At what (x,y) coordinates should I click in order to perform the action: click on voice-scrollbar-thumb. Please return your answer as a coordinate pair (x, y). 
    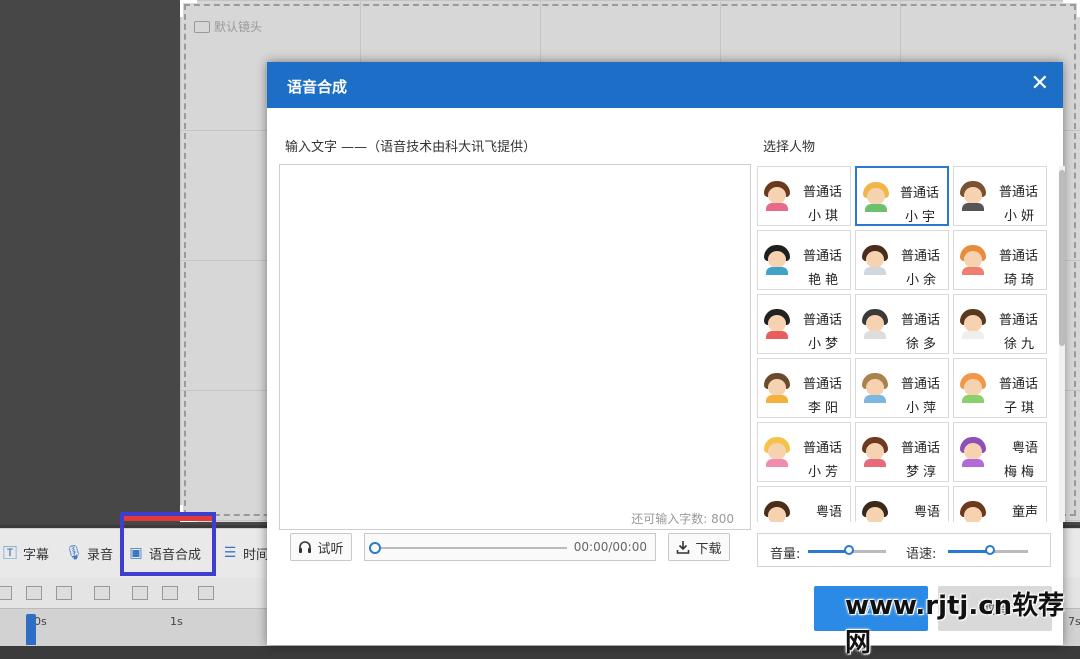
    Looking at the image, I should click on (1062, 258).